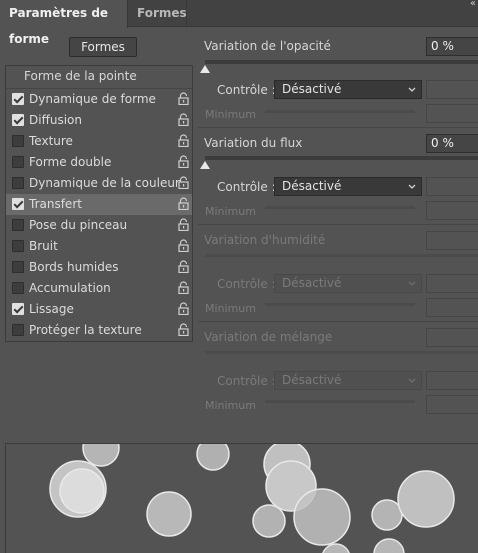 The height and width of the screenshot is (553, 478). Describe the element at coordinates (230, 211) in the screenshot. I see `flow-minimum-label: Minimum` at that location.